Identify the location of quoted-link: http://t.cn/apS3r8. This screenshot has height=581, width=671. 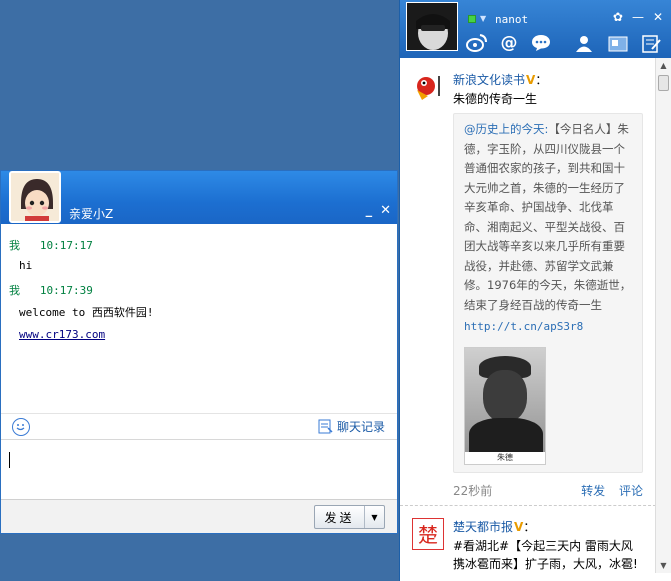
(548, 327).